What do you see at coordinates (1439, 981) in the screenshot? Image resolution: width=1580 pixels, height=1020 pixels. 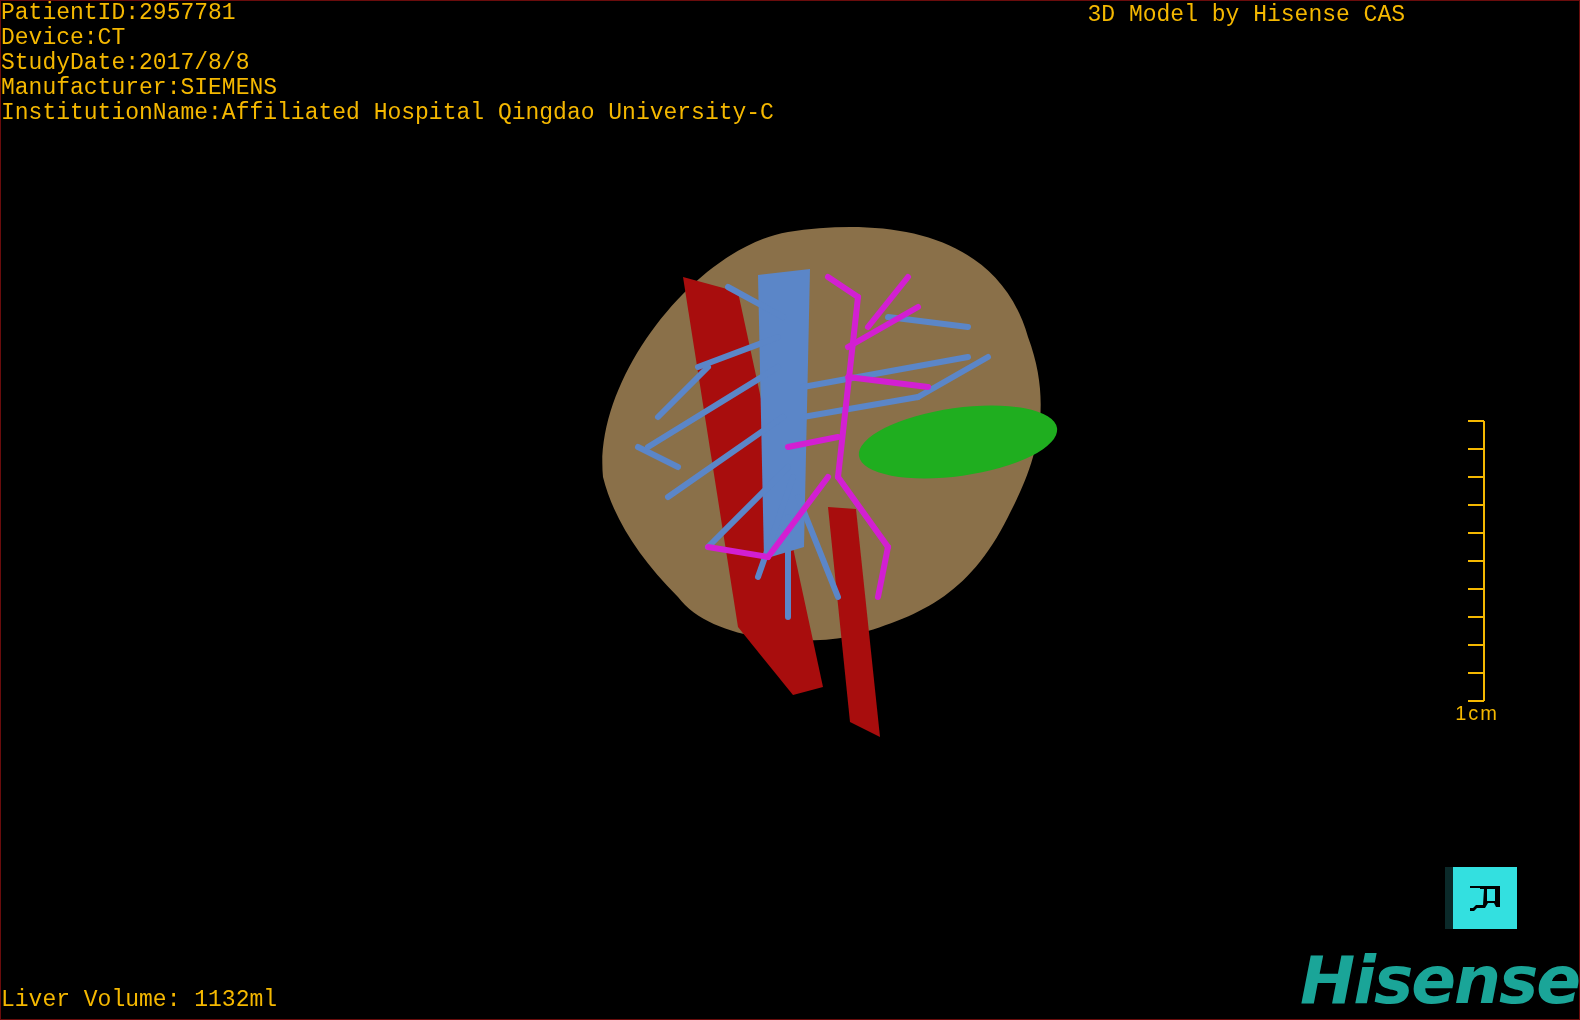 I see `brand-logo: Hisense` at bounding box center [1439, 981].